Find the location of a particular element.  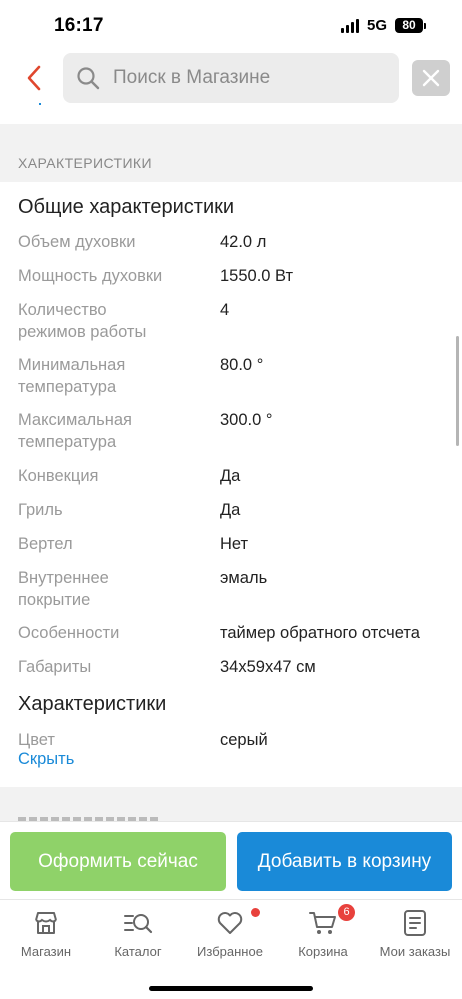

chevron-left-icon is located at coordinates (34, 78).